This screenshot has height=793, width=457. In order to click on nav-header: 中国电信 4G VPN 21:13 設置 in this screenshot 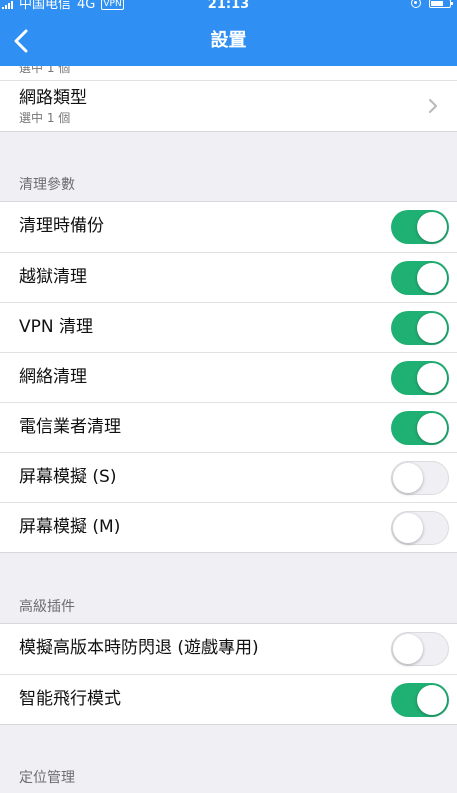, I will do `click(228, 33)`.